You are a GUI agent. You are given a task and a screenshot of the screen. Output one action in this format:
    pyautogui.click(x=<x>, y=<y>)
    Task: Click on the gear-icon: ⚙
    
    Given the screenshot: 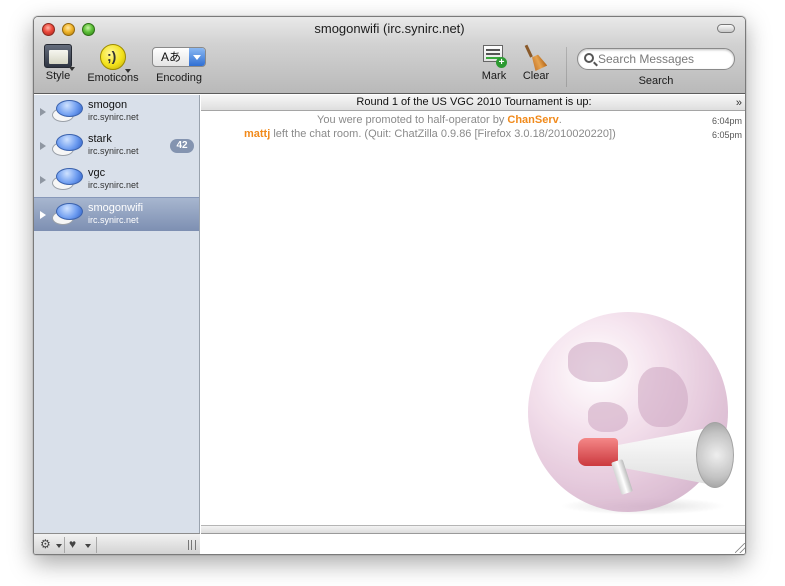 What is the action you would take?
    pyautogui.click(x=51, y=545)
    